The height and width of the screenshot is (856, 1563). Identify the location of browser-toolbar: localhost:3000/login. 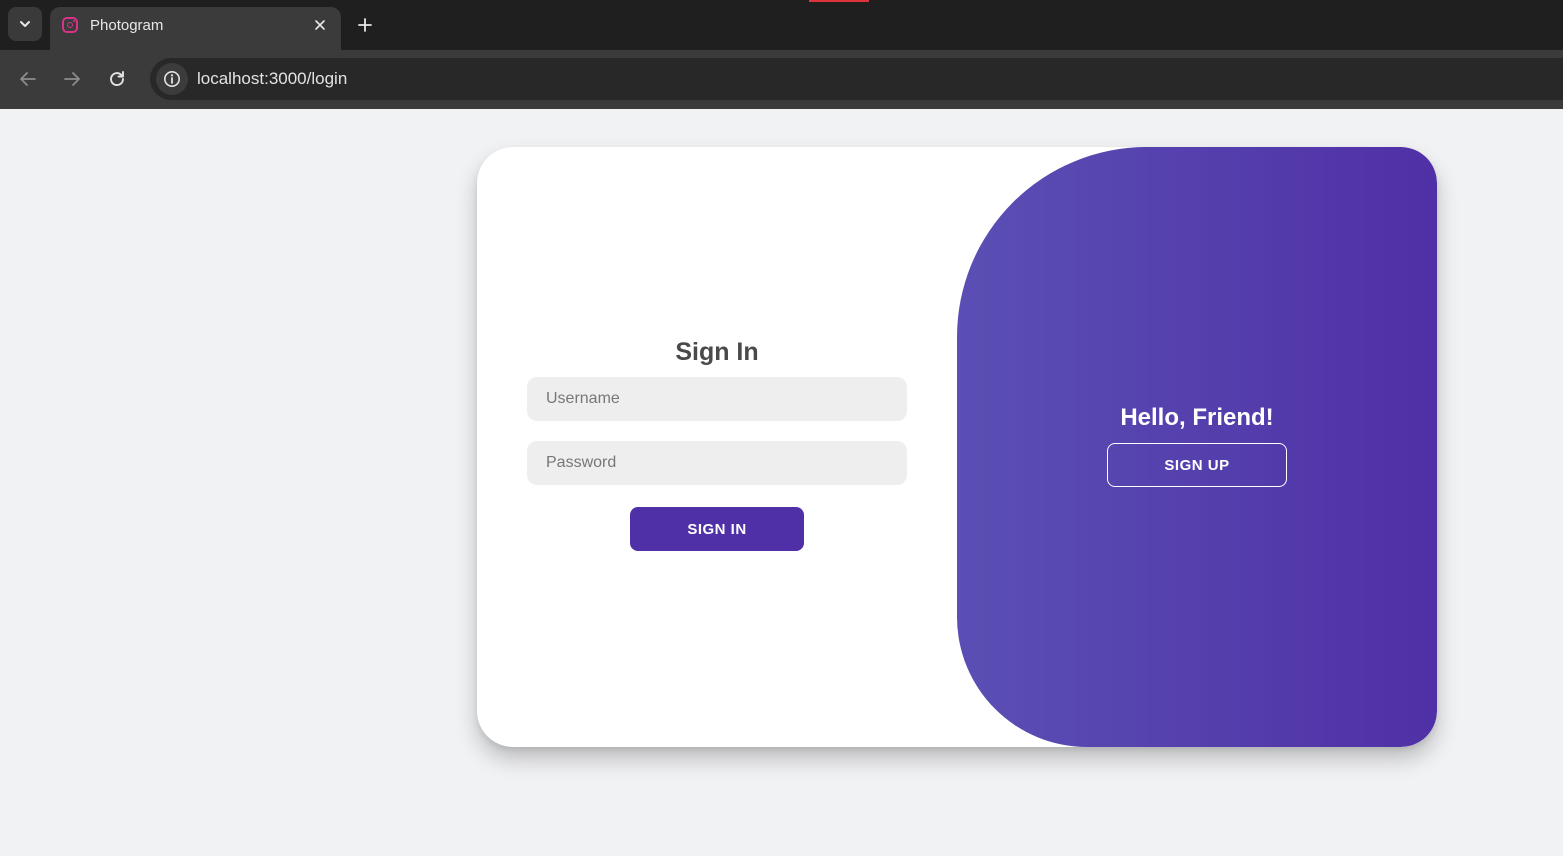
(781, 79).